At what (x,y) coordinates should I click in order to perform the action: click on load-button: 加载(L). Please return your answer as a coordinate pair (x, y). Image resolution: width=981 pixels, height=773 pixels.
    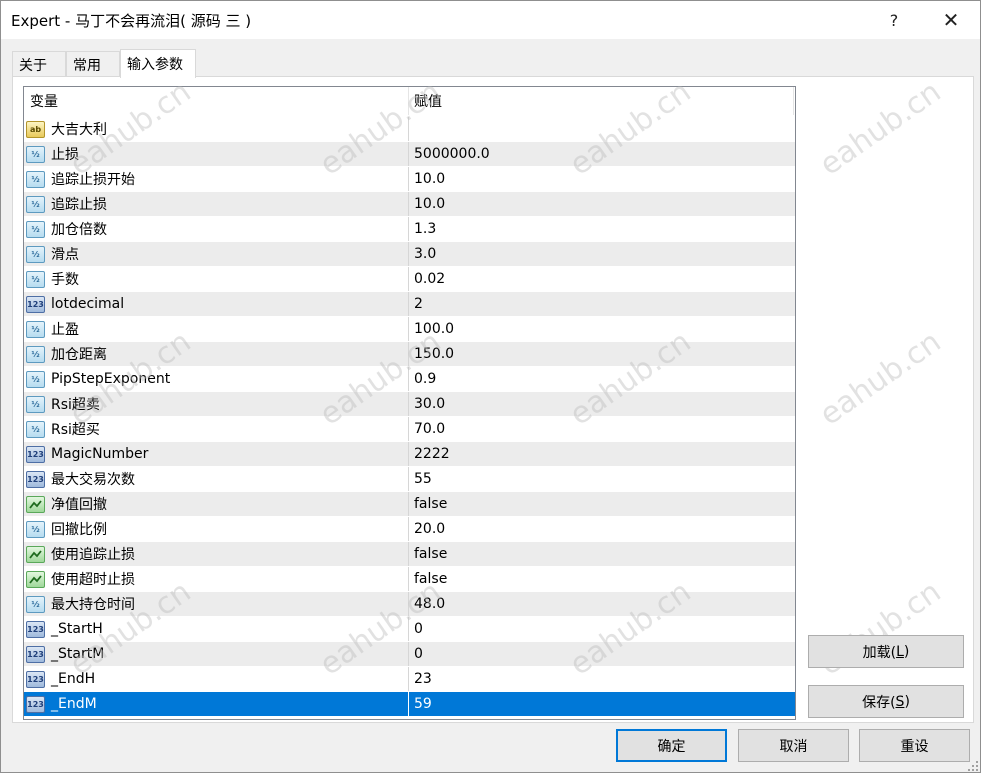
    Looking at the image, I should click on (886, 651).